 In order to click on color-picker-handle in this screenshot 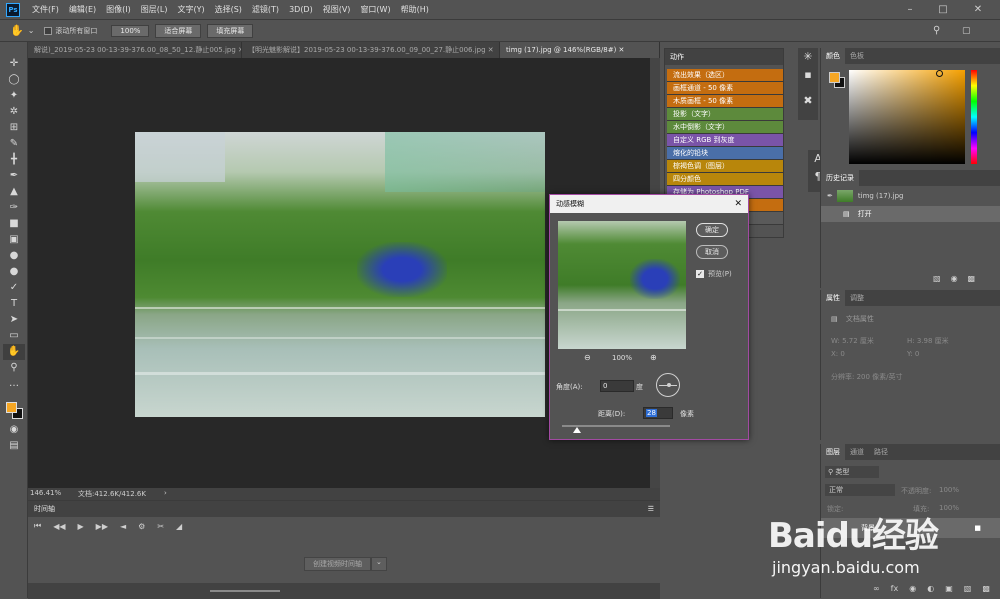, I will do `click(939, 73)`.